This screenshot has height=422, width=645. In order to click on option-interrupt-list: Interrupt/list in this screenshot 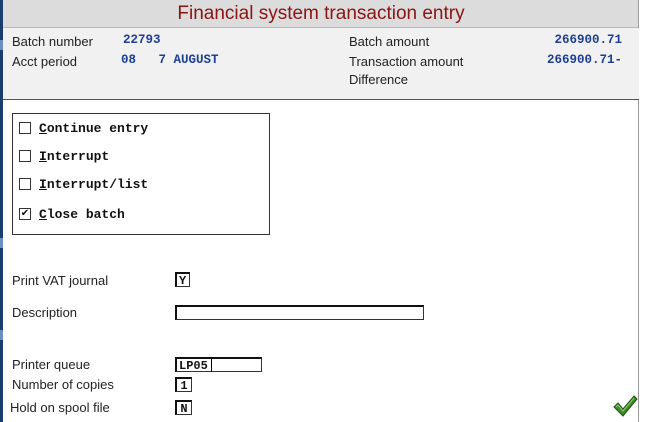, I will do `click(83, 184)`.